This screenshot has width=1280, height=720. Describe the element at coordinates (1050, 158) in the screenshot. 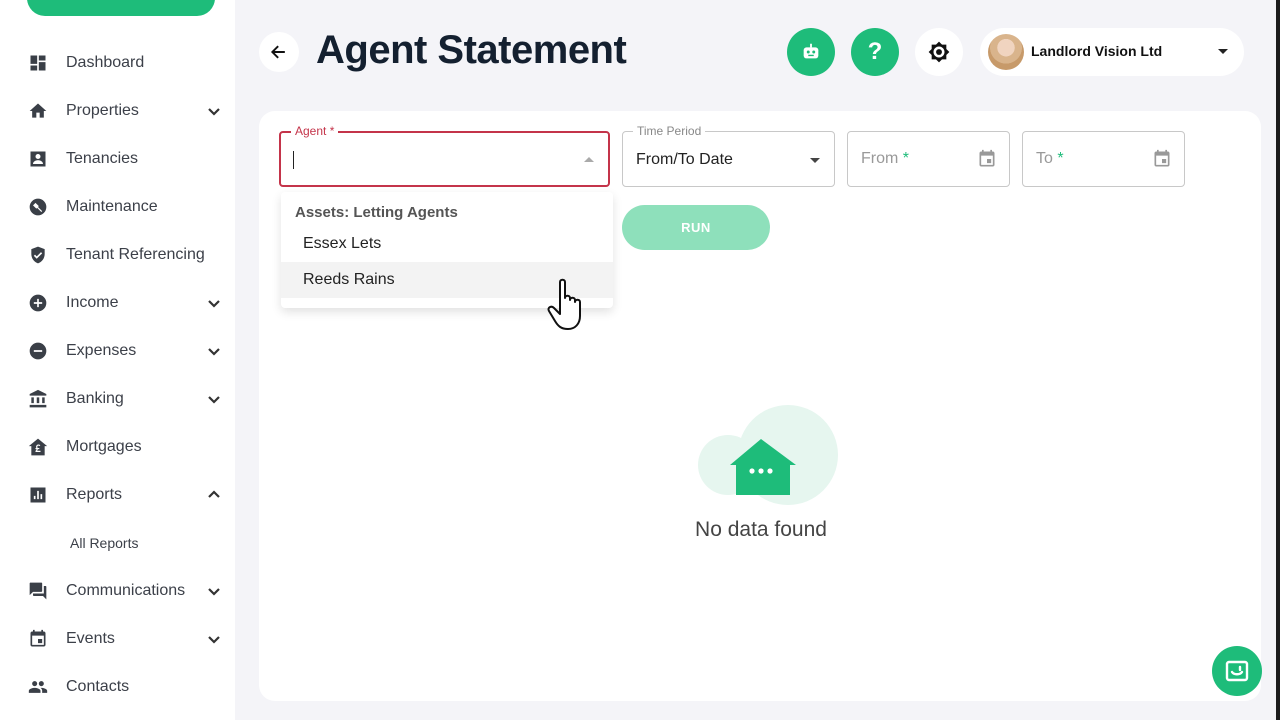

I see `to-placeholder: To *` at that location.